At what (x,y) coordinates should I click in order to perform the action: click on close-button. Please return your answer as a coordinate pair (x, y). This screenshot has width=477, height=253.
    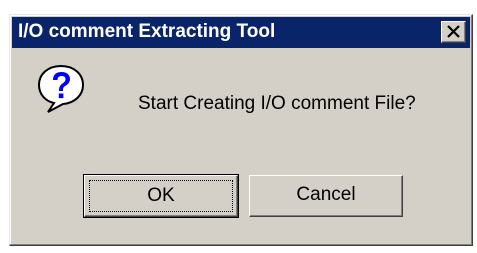
    Looking at the image, I should click on (453, 32).